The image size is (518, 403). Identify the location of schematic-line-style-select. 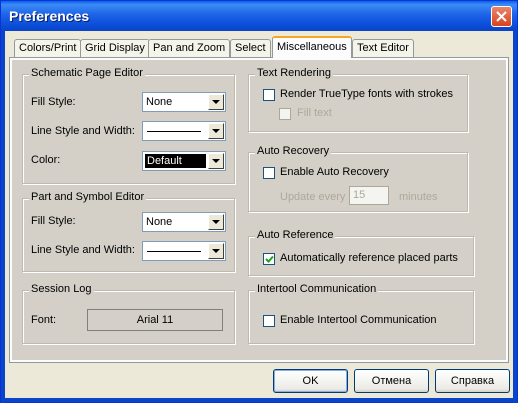
(184, 131).